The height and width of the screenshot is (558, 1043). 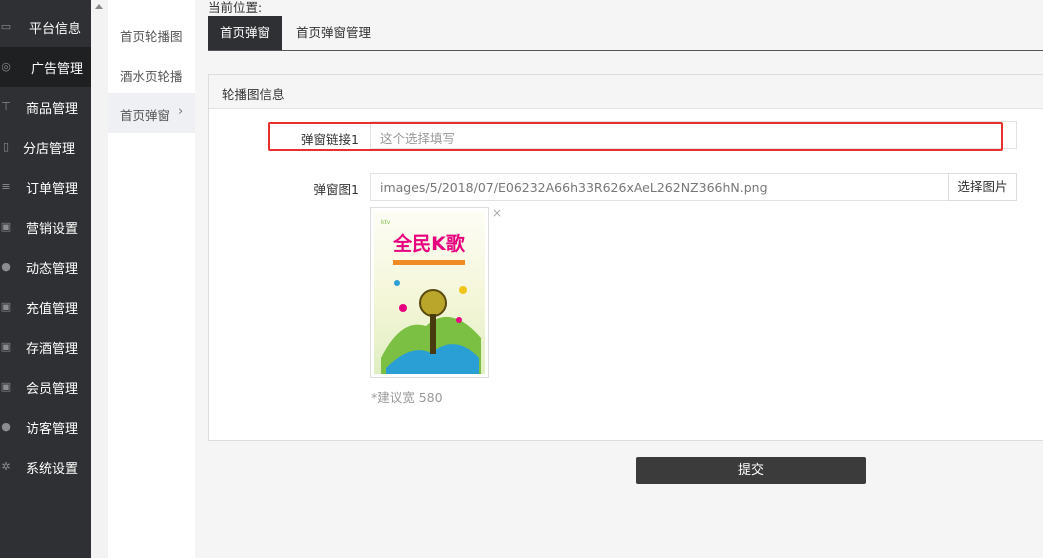 What do you see at coordinates (52, 189) in the screenshot?
I see `sidebar-item-label: 订单管理` at bounding box center [52, 189].